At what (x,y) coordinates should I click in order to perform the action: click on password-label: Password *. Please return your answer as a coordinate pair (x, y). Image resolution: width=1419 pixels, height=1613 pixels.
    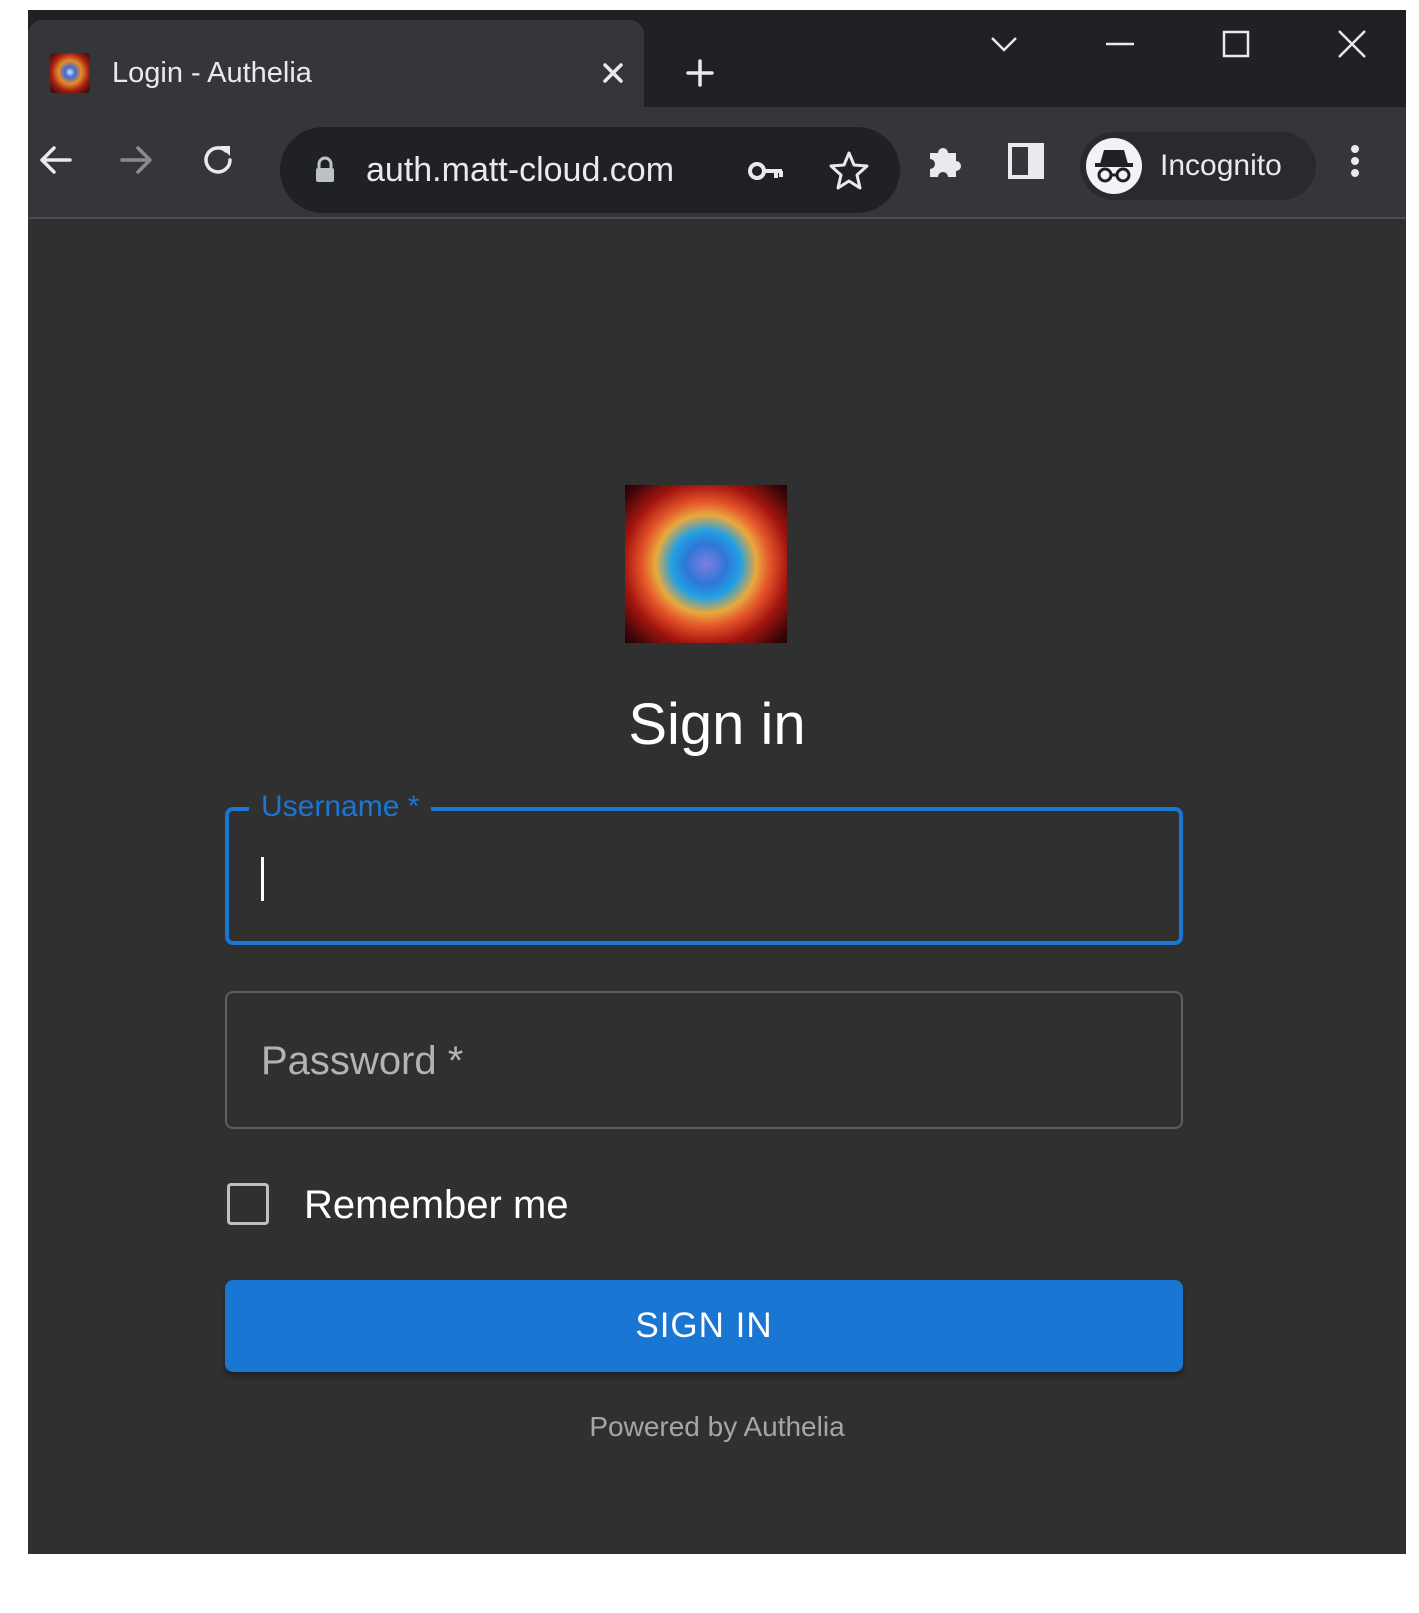
    Looking at the image, I should click on (362, 1061).